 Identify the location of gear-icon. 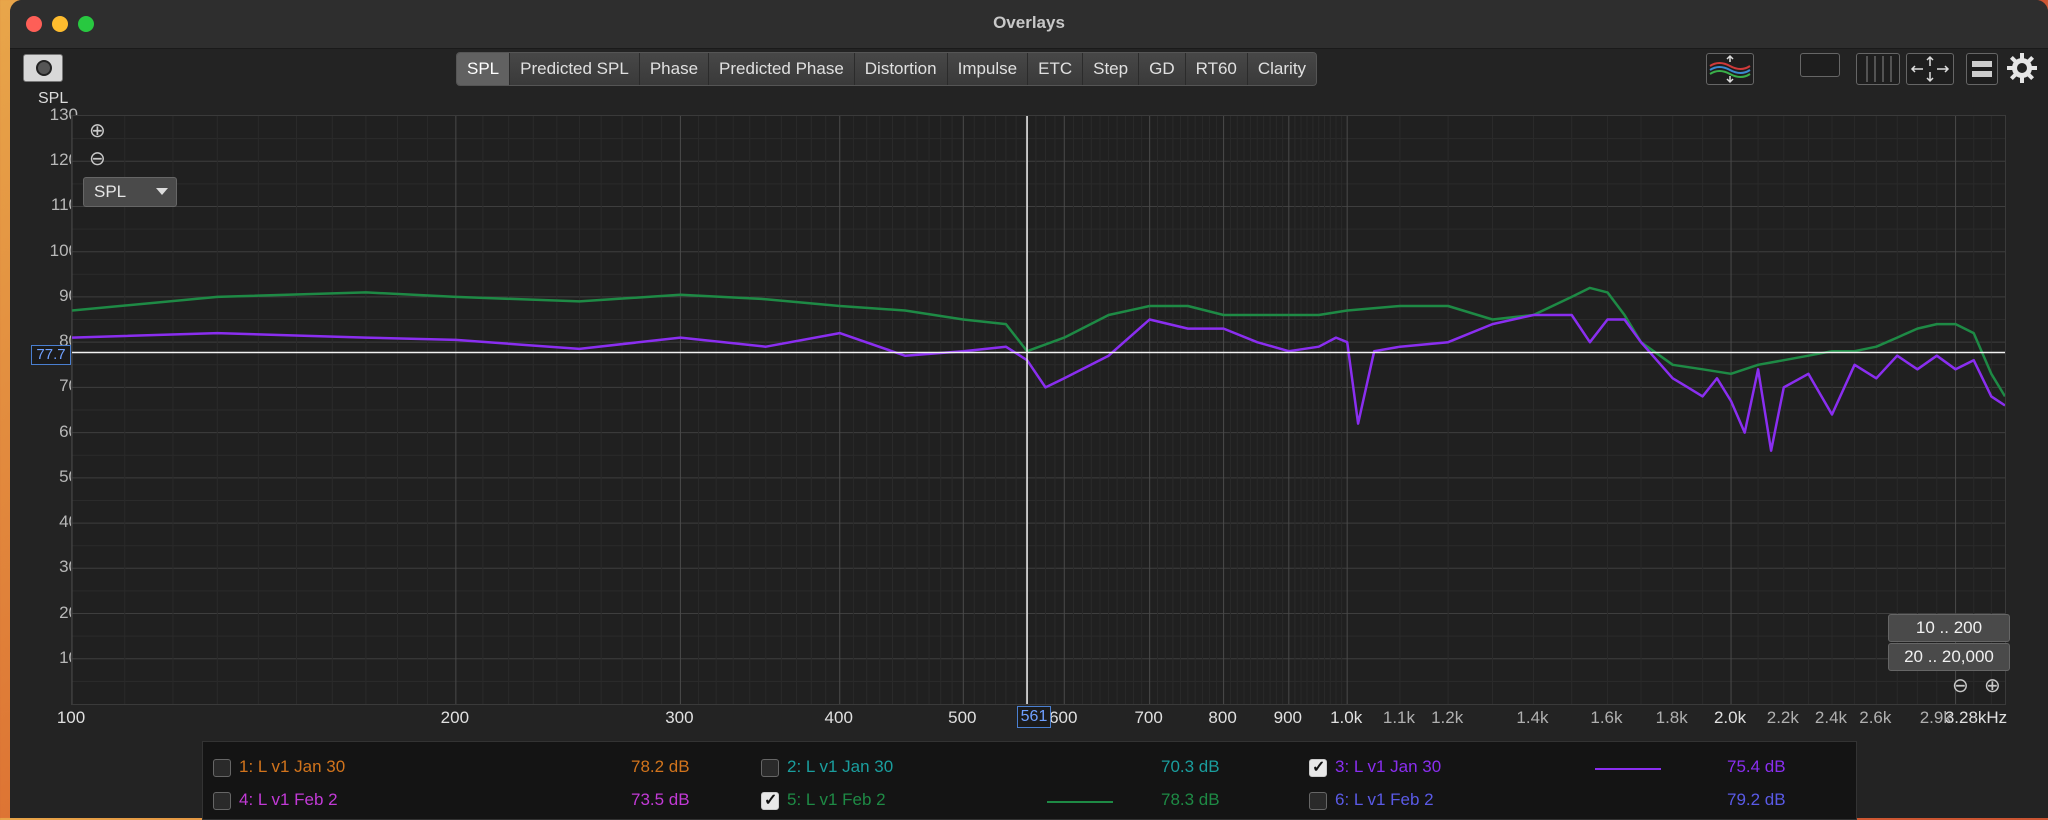
(2022, 68).